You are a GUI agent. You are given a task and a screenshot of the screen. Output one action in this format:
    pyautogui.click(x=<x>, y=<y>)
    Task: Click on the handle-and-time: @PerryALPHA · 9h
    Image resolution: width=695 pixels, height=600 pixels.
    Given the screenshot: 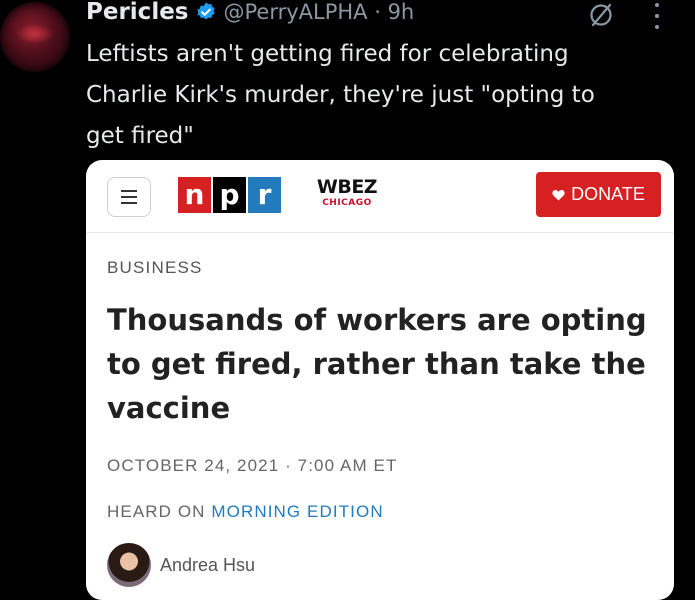 What is the action you would take?
    pyautogui.click(x=319, y=12)
    